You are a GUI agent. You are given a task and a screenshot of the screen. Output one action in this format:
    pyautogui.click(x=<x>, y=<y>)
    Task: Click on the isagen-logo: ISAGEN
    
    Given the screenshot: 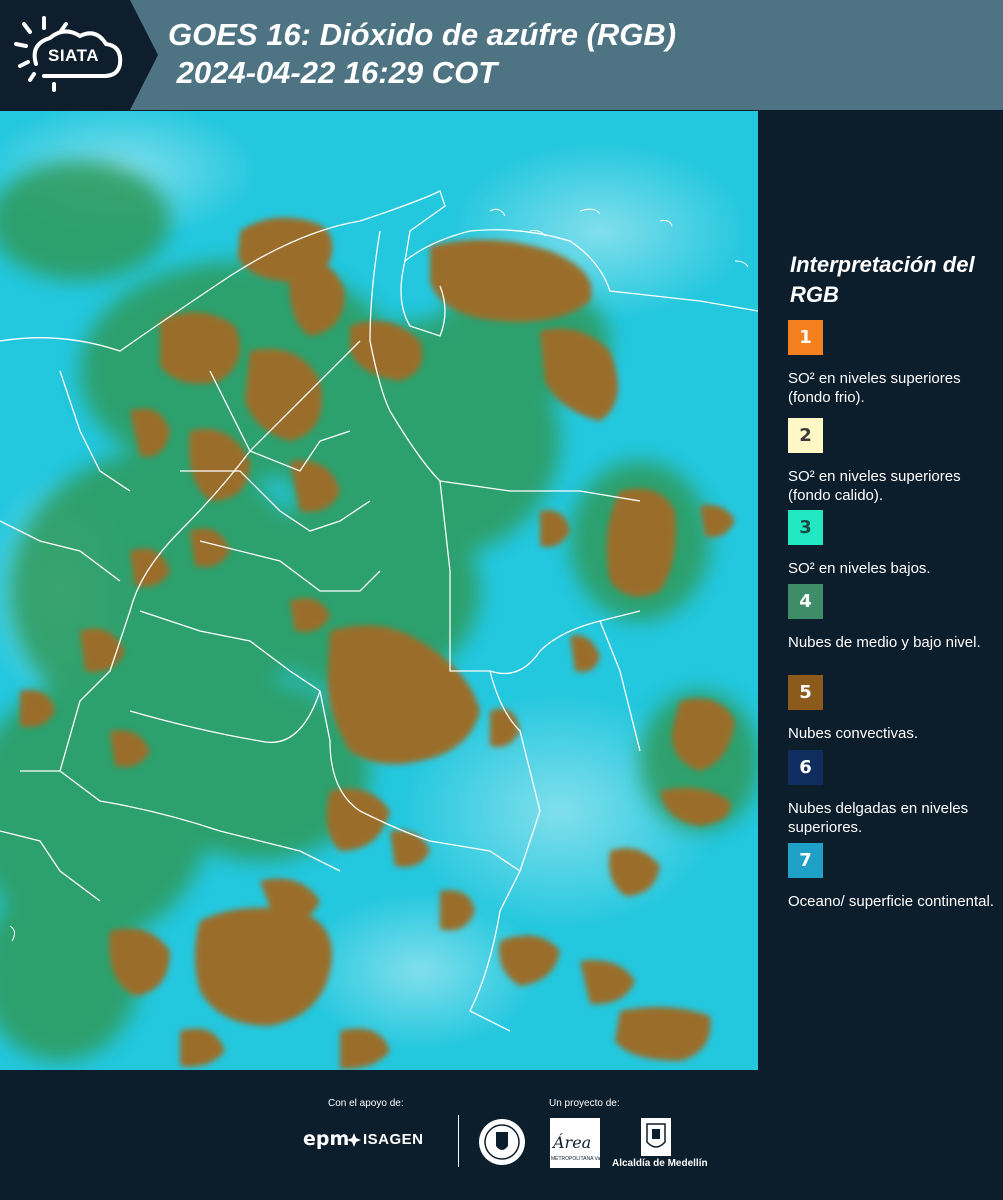 What is the action you would take?
    pyautogui.click(x=393, y=1139)
    